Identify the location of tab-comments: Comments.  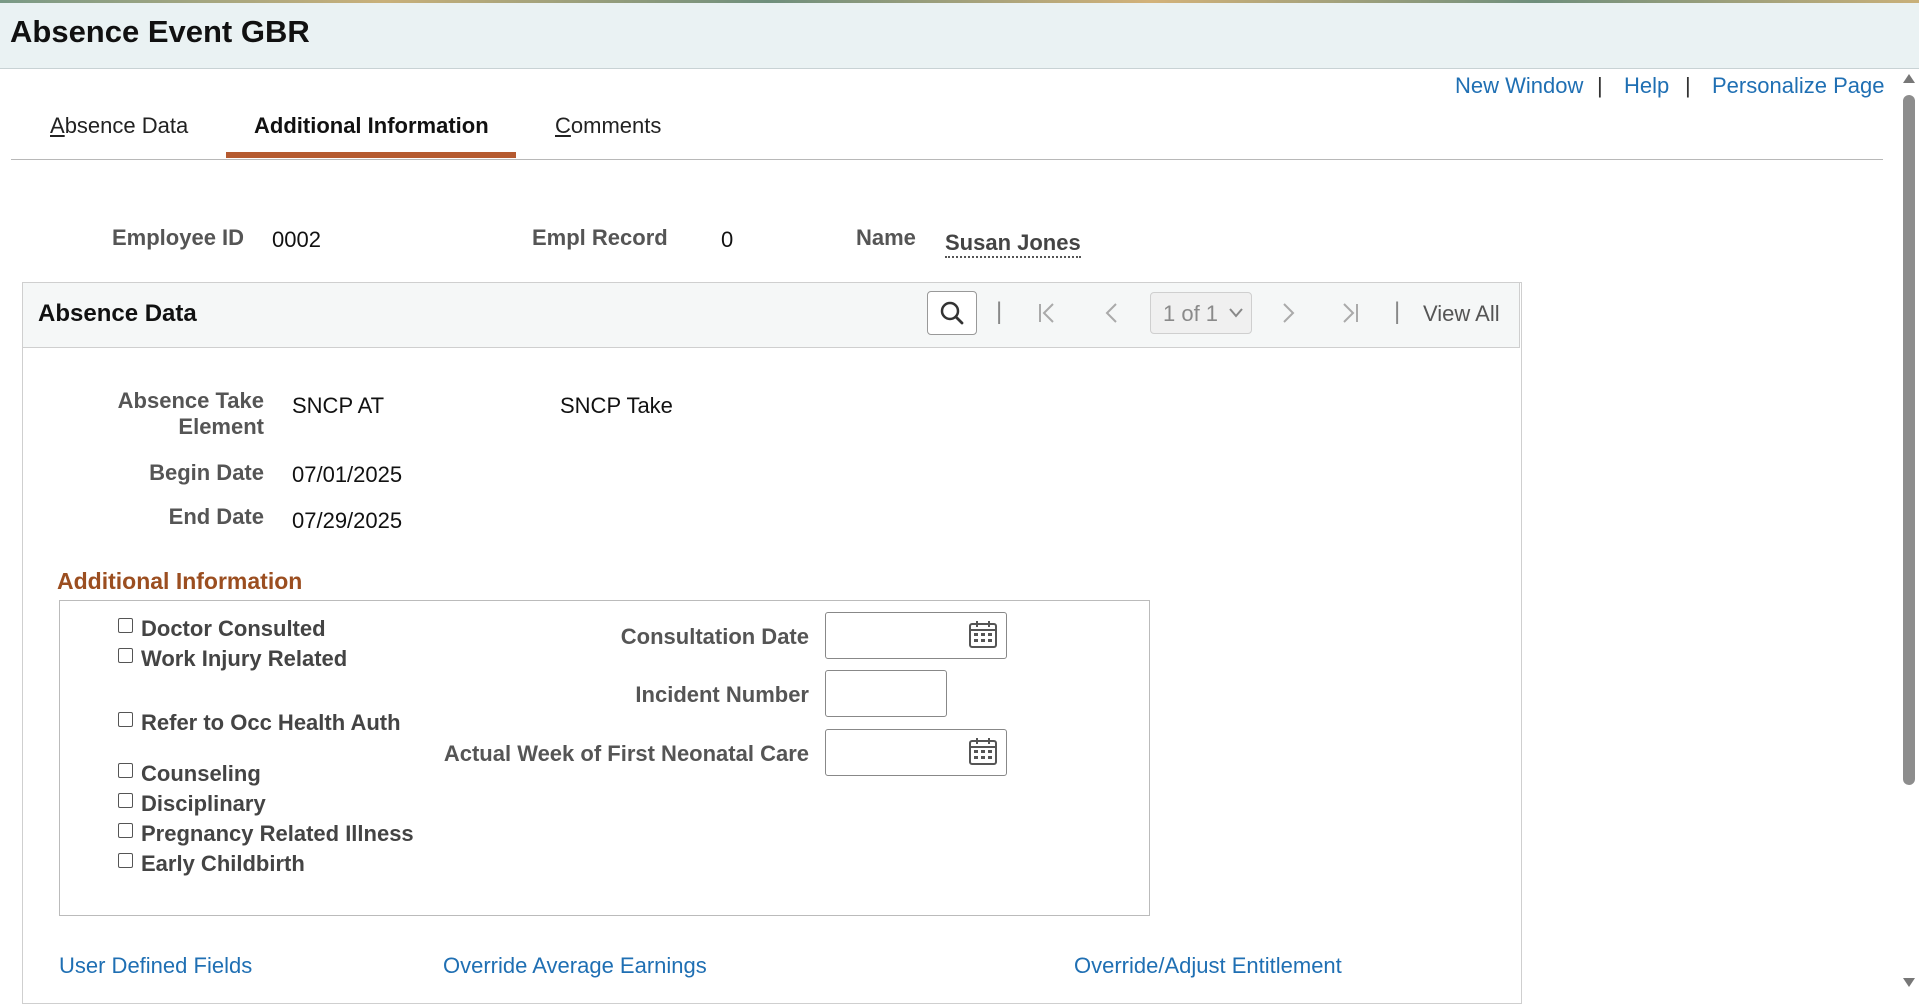
(608, 126).